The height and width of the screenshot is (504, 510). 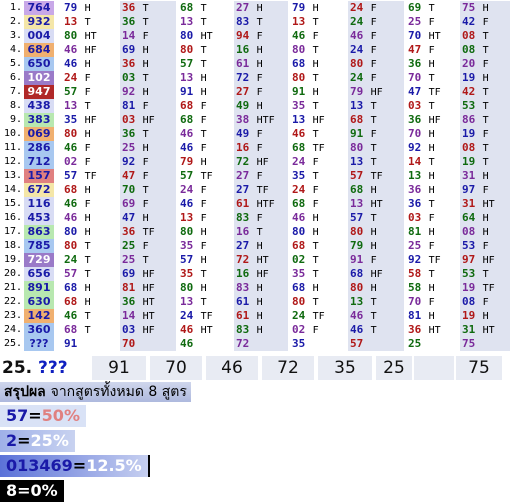 What do you see at coordinates (205, 330) in the screenshot?
I see `formula-cell: 46 HT` at bounding box center [205, 330].